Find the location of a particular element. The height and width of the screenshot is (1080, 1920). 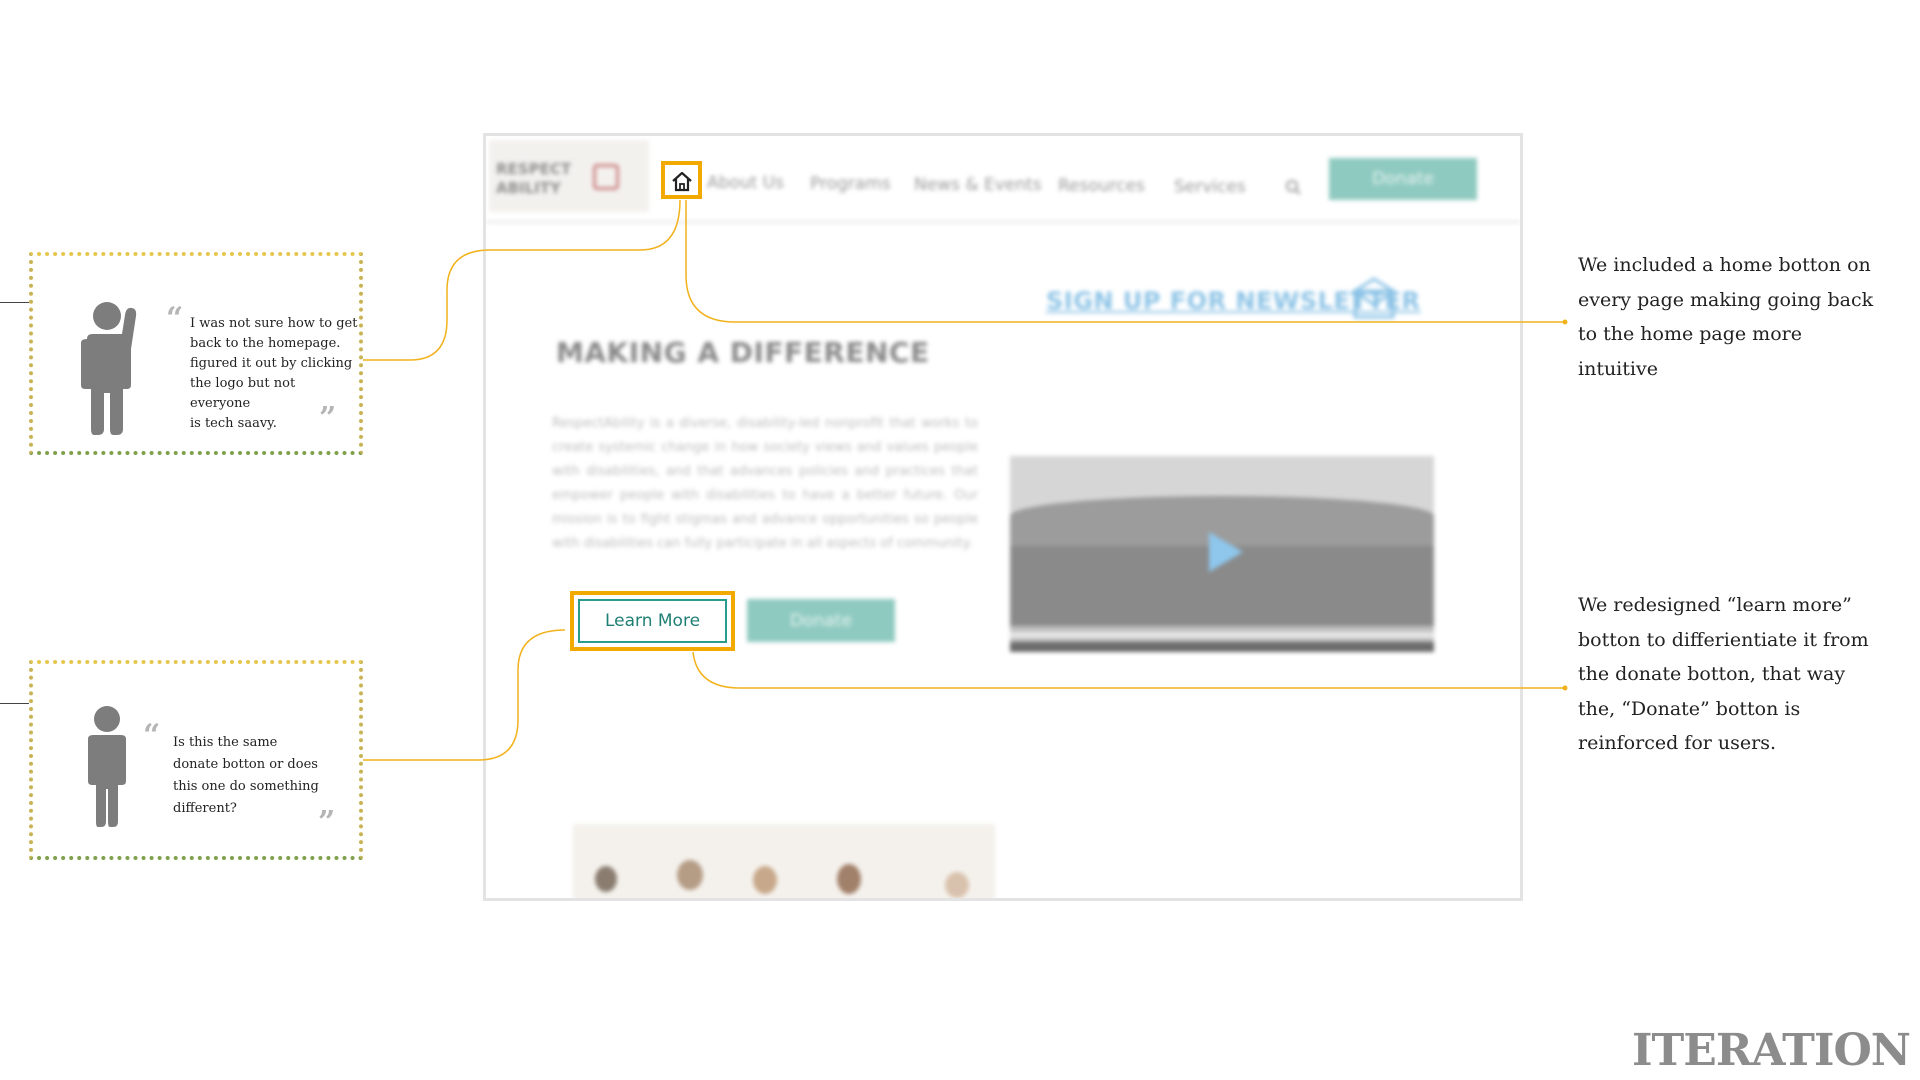

annotation-line: We redesigned “learn more” is located at coordinates (1715, 605).